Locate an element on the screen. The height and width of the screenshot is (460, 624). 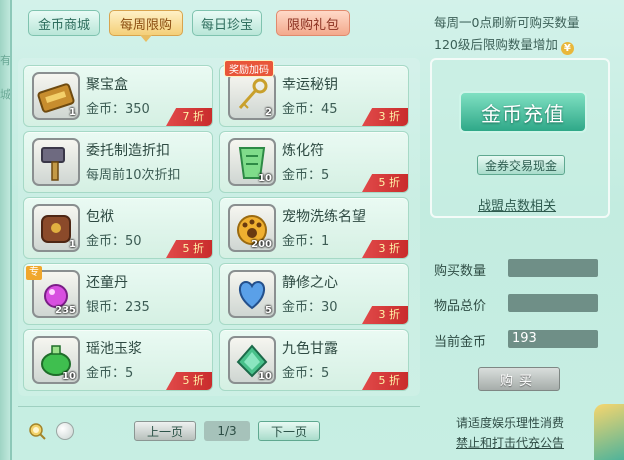
item-price: 银币：235 is located at coordinates (118, 305).